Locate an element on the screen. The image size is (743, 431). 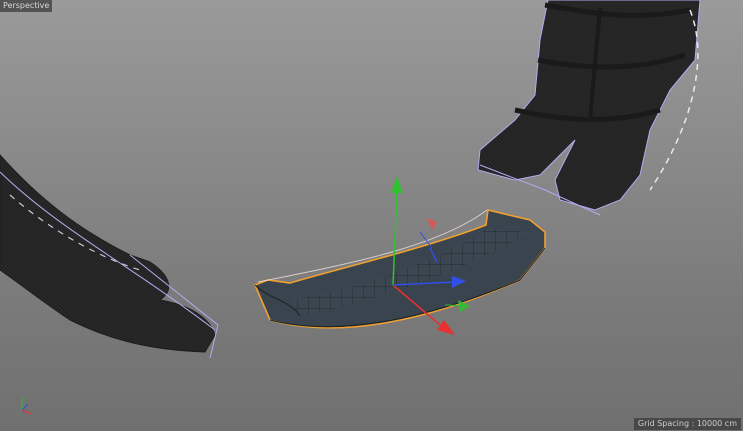
view-name-label: Perspective is located at coordinates (26, 6).